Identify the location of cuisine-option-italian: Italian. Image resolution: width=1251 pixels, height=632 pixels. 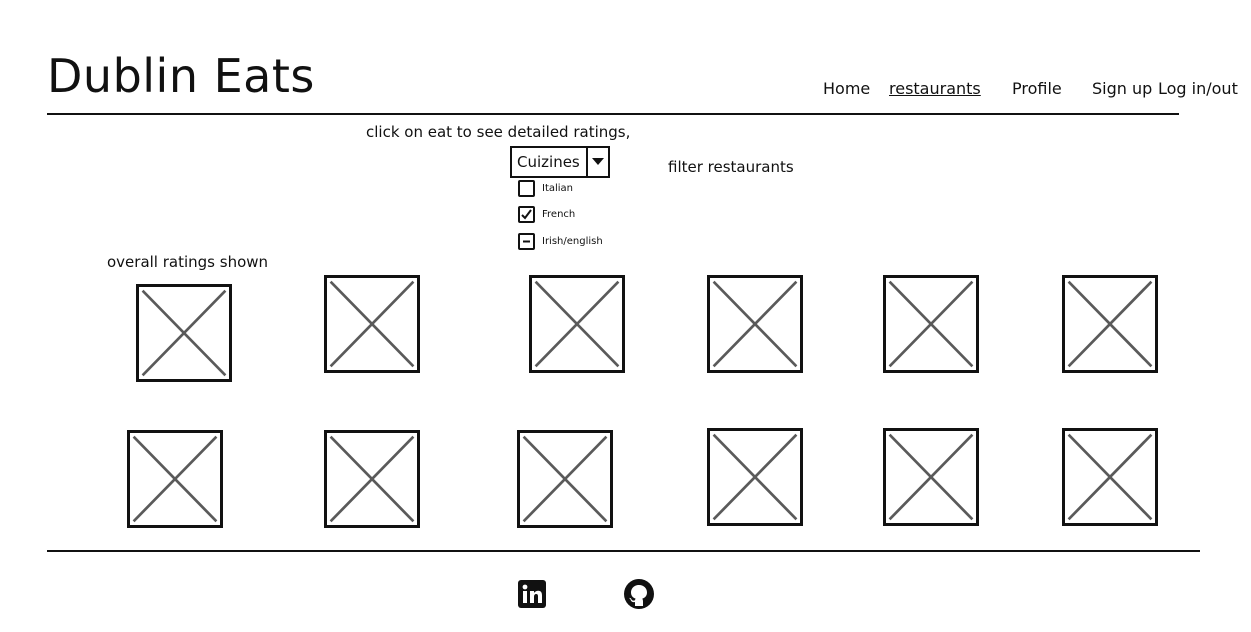
(545, 188).